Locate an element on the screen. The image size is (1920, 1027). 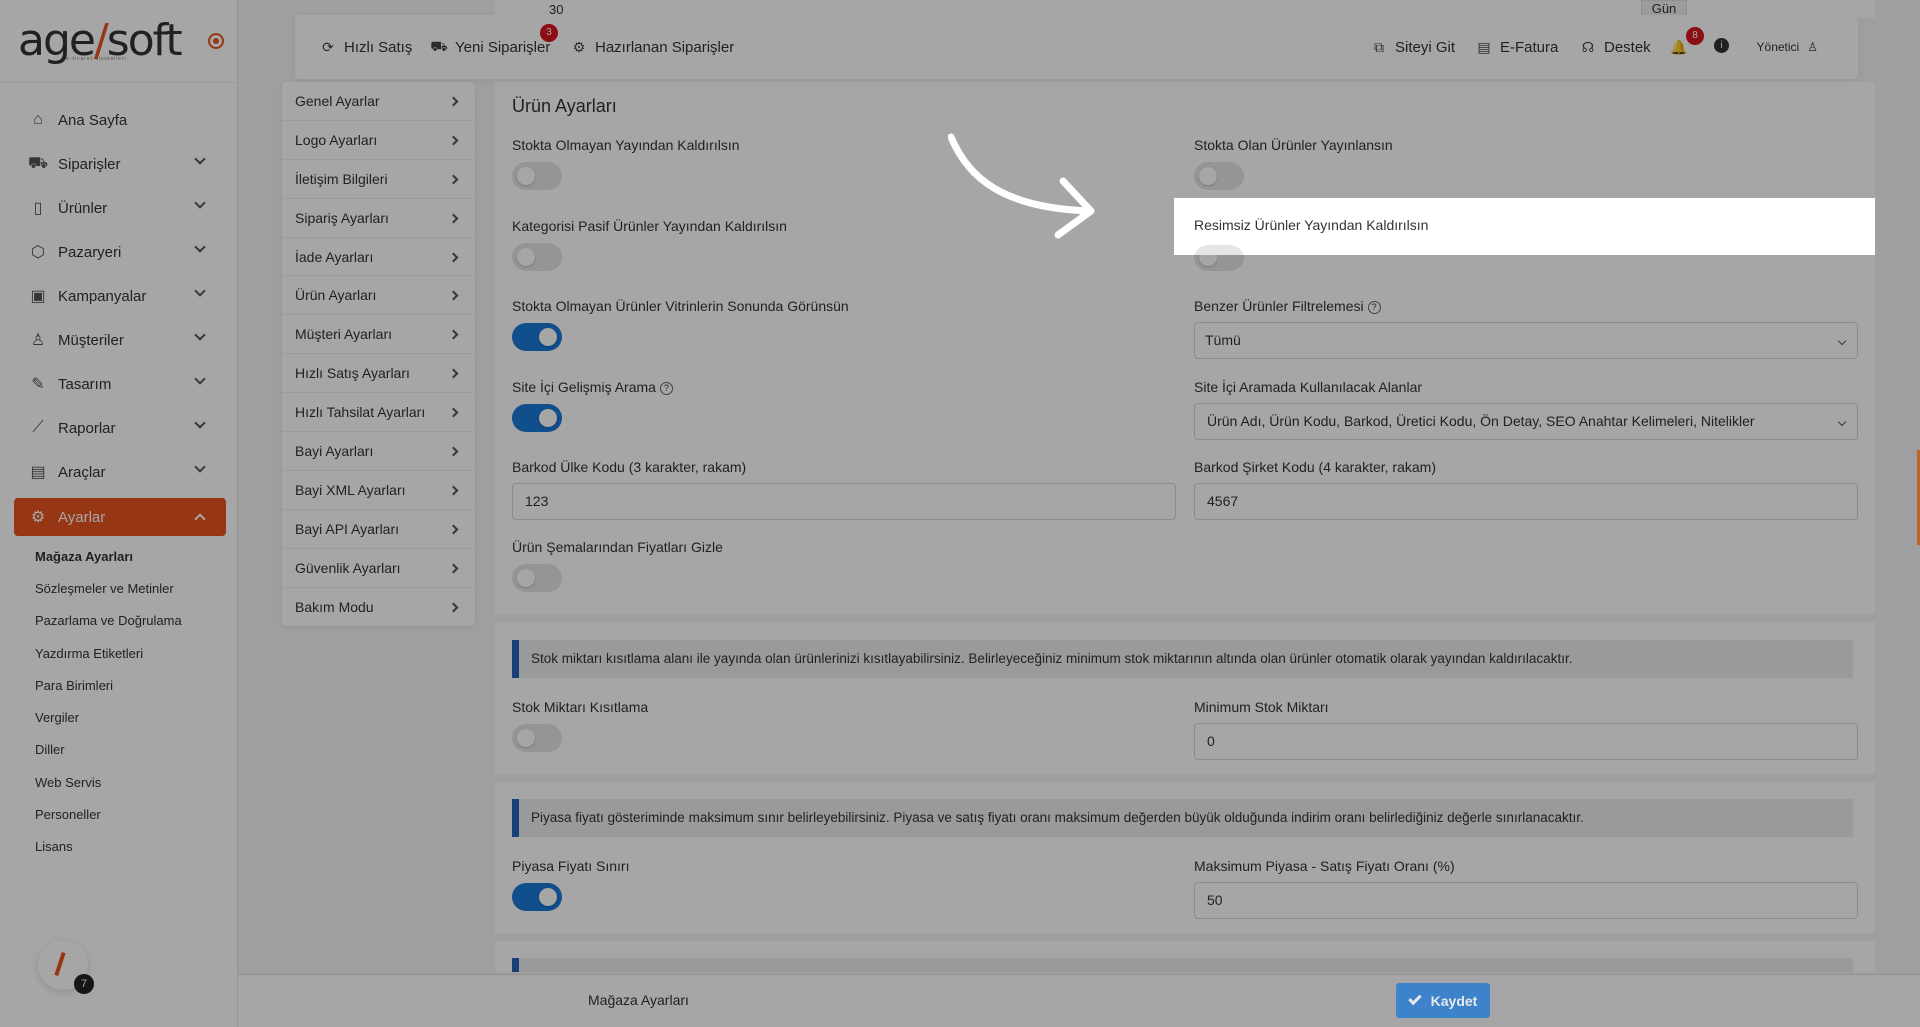
pointer-arrow-icon is located at coordinates (1021, 186).